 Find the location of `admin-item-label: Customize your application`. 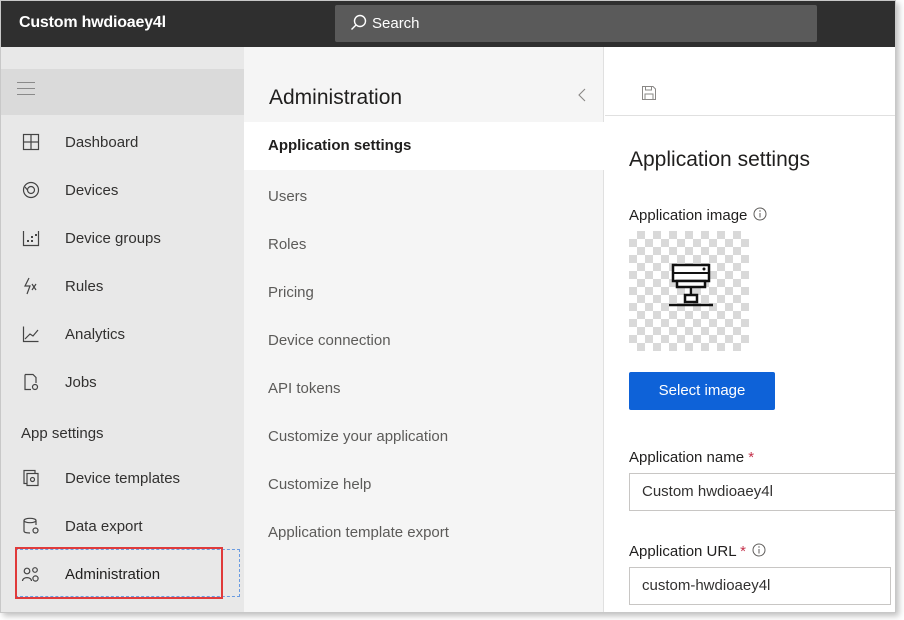

admin-item-label: Customize your application is located at coordinates (358, 436).